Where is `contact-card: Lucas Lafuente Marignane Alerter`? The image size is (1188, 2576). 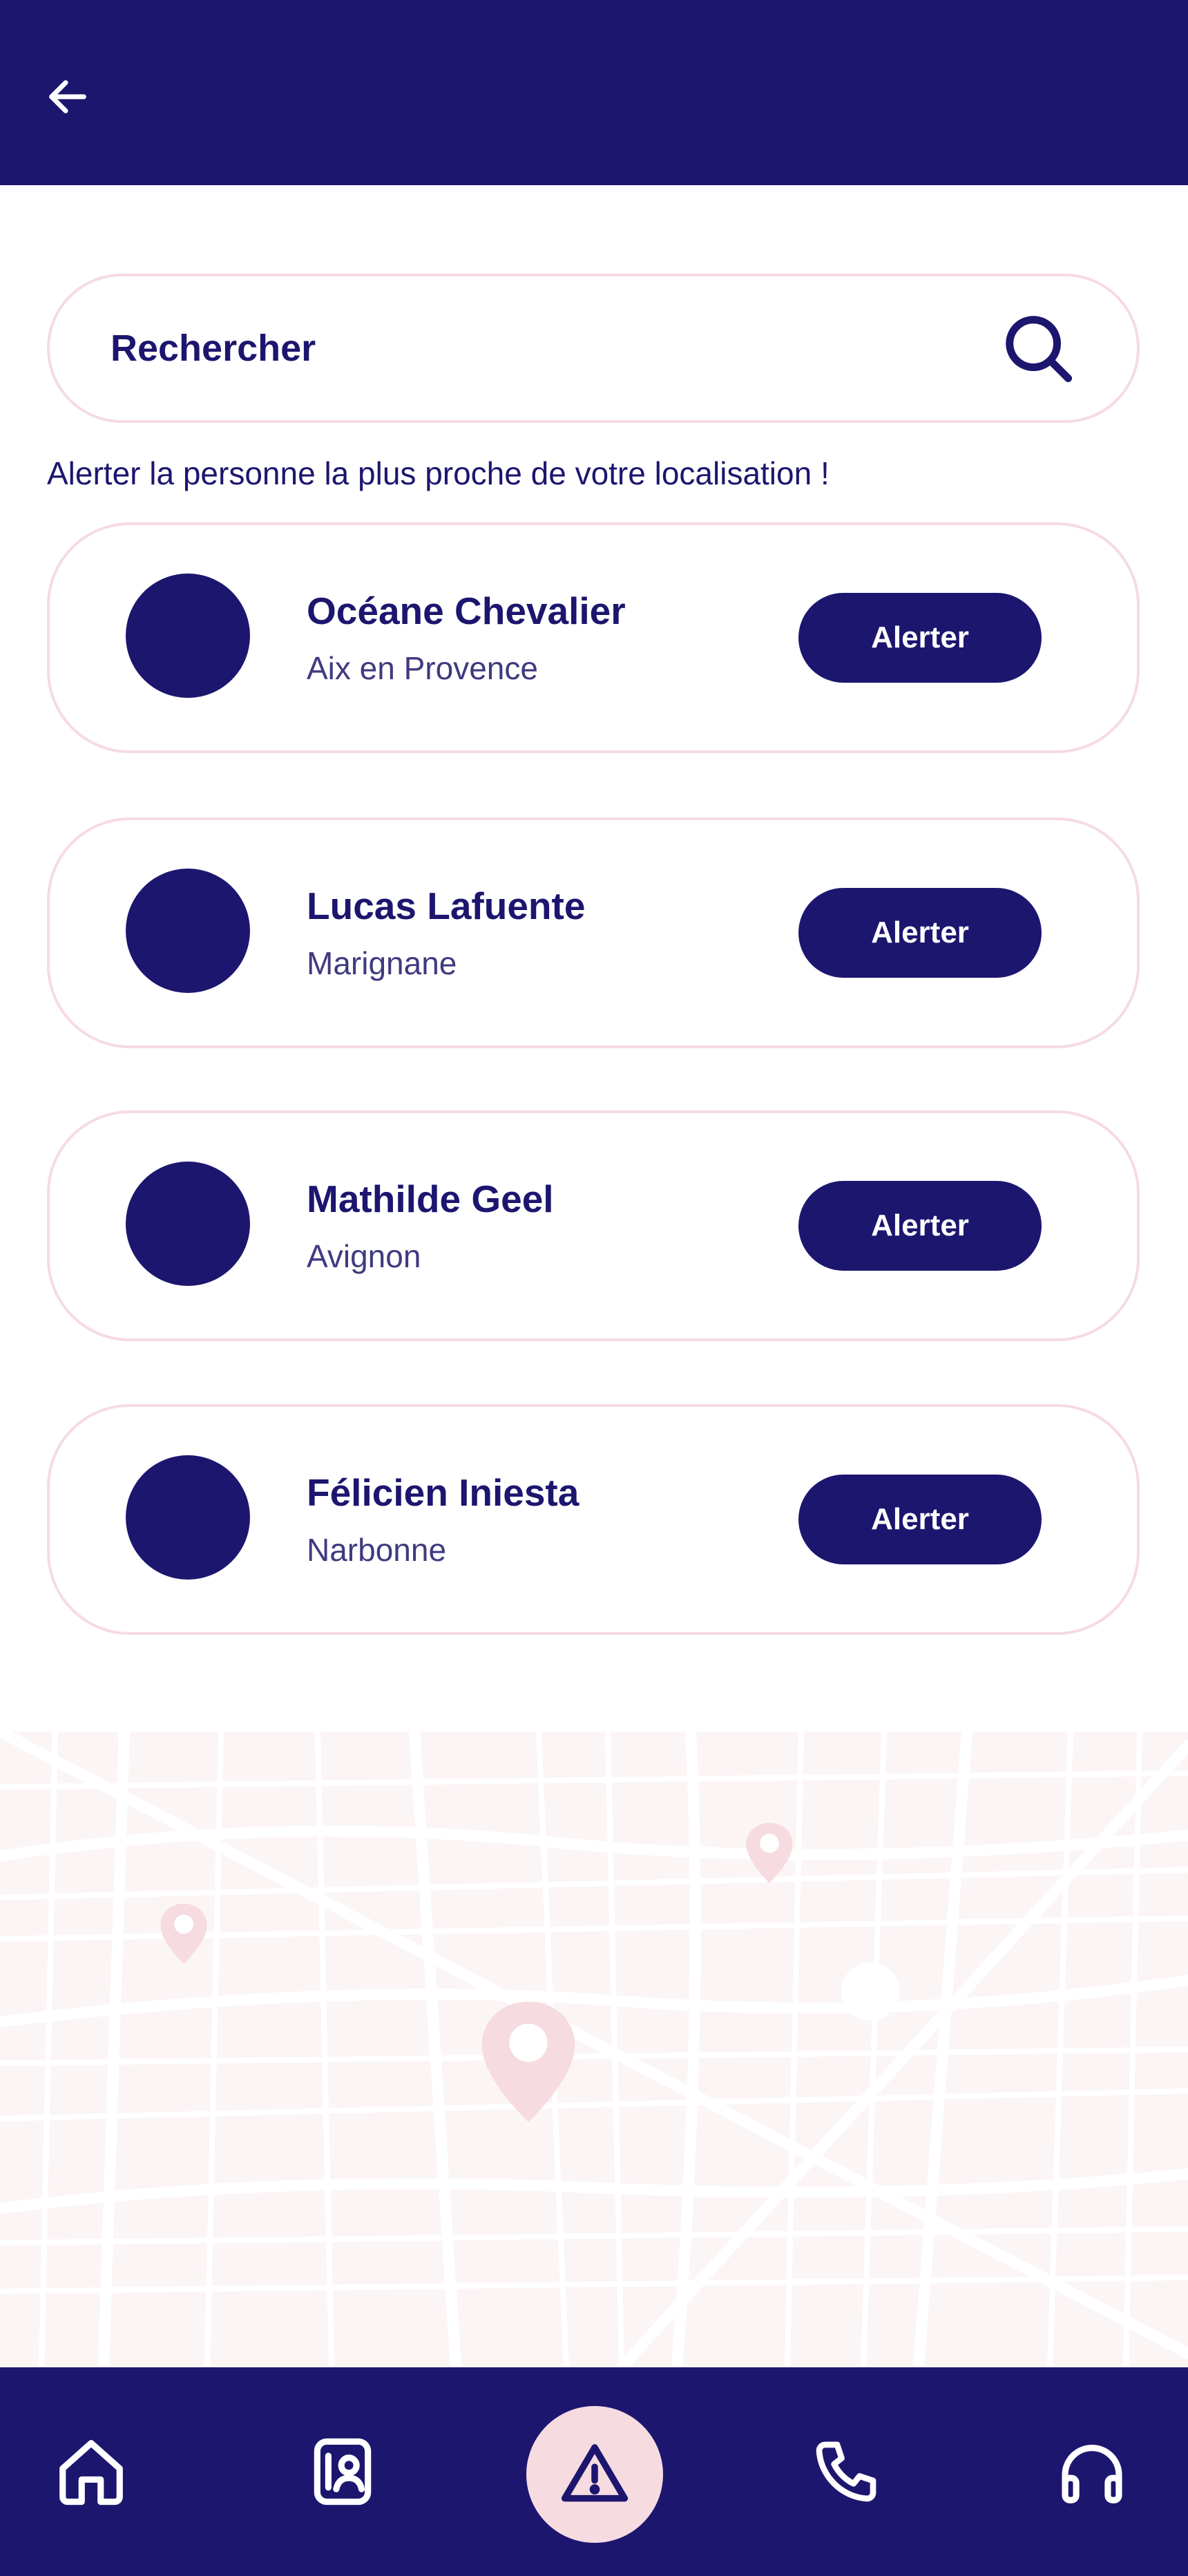 contact-card: Lucas Lafuente Marignane Alerter is located at coordinates (593, 932).